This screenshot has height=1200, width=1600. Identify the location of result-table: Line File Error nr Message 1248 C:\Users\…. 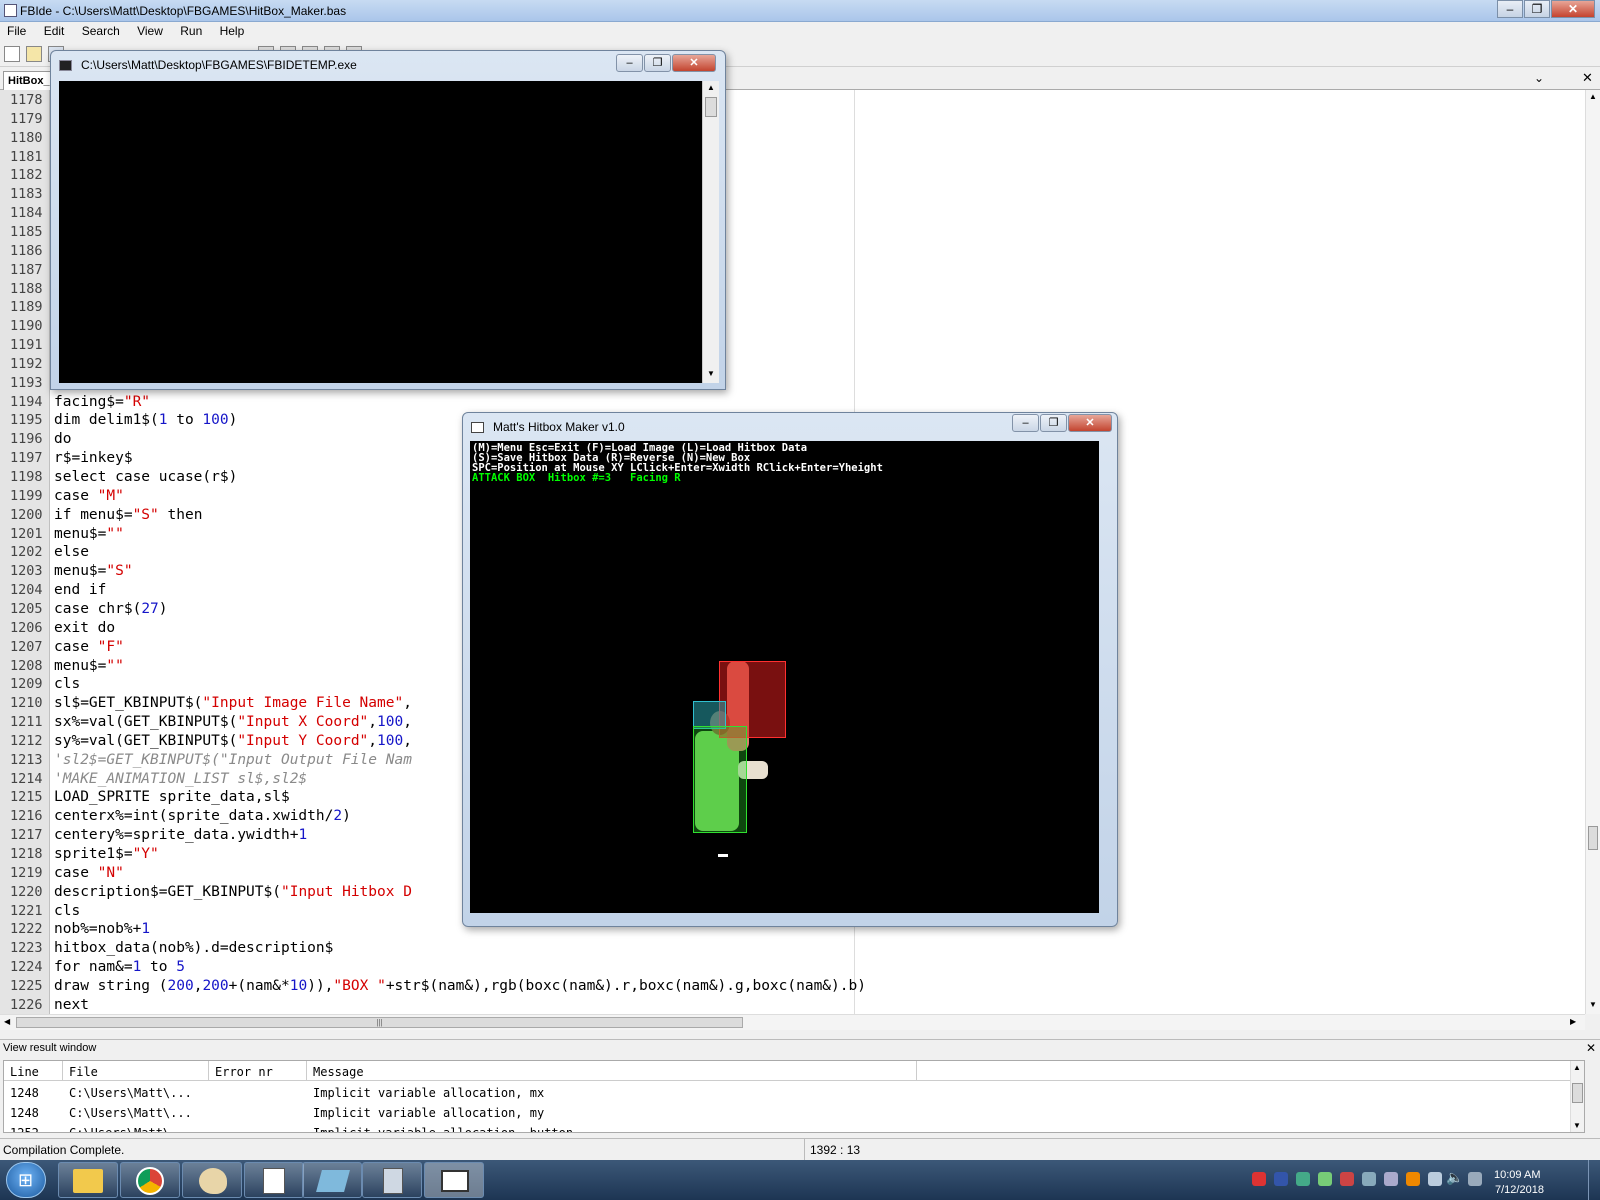
(794, 1096).